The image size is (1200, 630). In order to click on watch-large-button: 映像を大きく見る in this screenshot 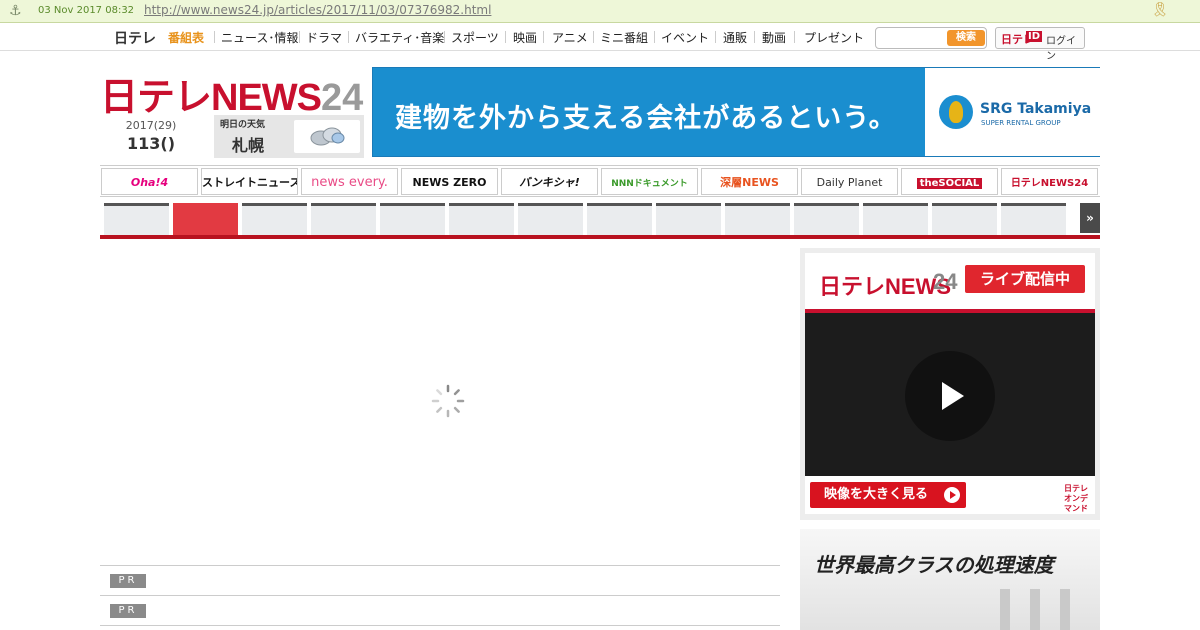, I will do `click(888, 495)`.